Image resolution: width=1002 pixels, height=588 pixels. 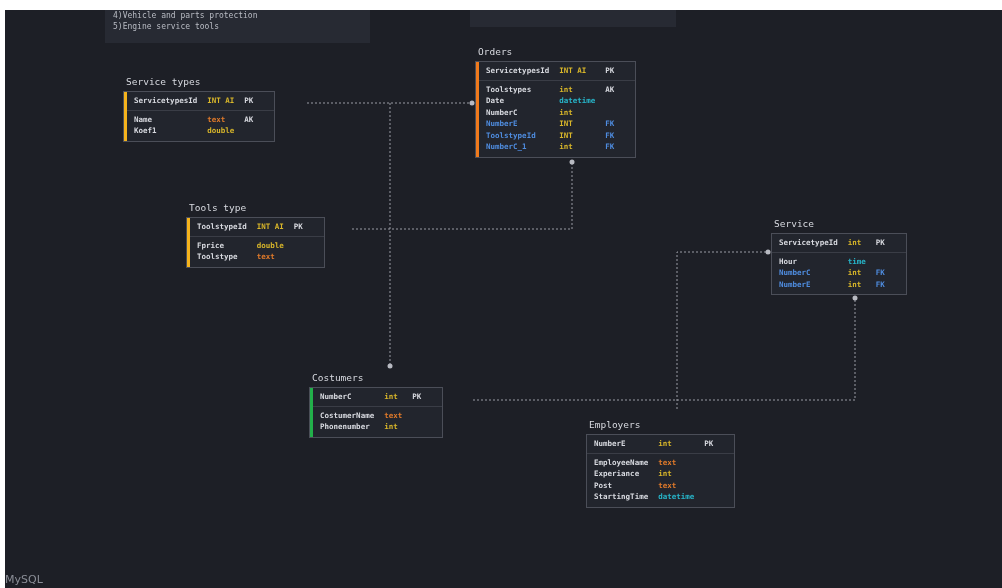 I want to click on note-text: 4)Vehicle and parts protection, so click(x=186, y=15).